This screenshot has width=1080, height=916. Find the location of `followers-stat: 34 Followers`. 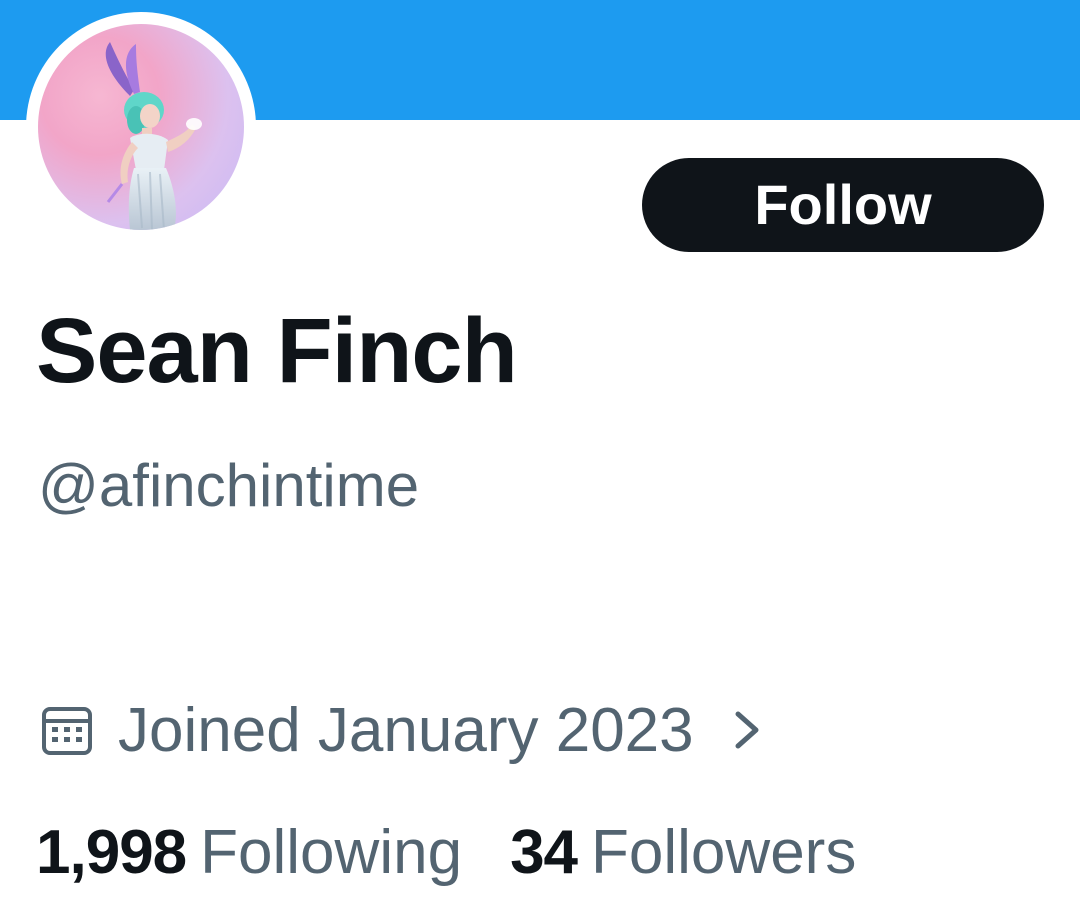

followers-stat: 34 Followers is located at coordinates (683, 852).